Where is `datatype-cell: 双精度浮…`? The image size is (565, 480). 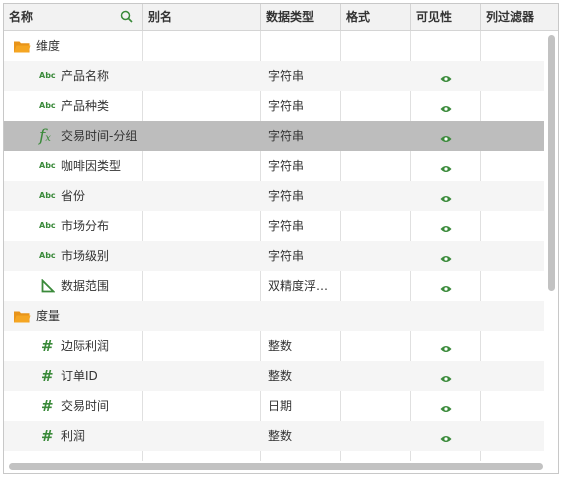 datatype-cell: 双精度浮… is located at coordinates (298, 286).